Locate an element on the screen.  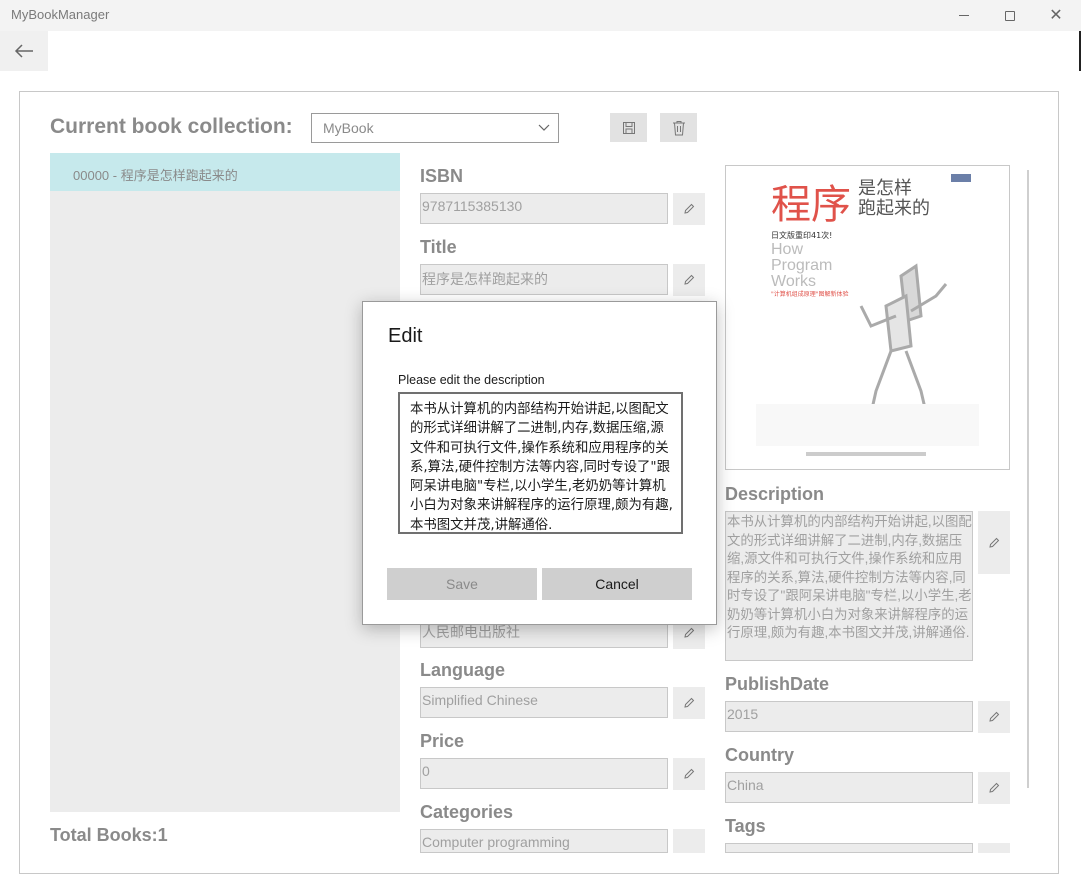
publisher-value: 人民邮电出版社 is located at coordinates (471, 632).